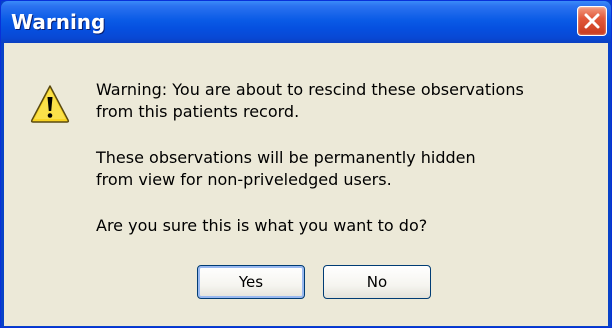 This screenshot has height=328, width=612. What do you see at coordinates (244, 179) in the screenshot?
I see `message-line-4: from view for non-priveledged users.` at bounding box center [244, 179].